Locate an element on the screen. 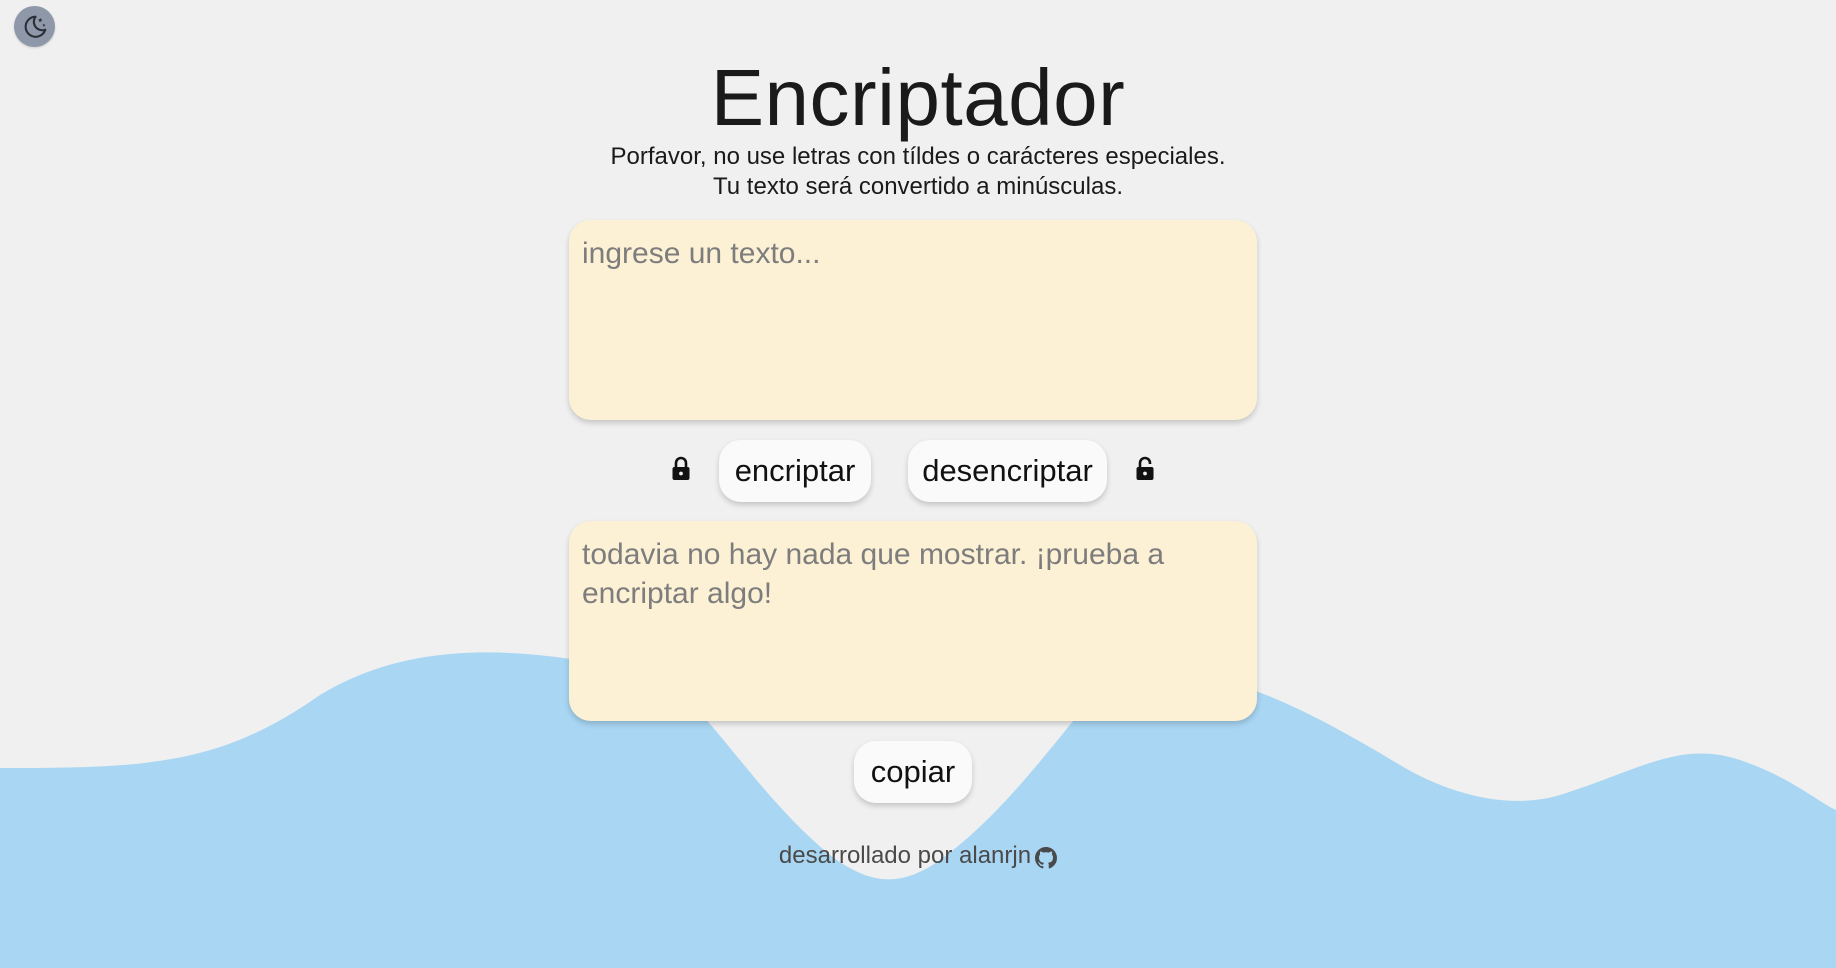 This screenshot has width=1836, height=968. footer: desarrollado por alanrjn is located at coordinates (918, 856).